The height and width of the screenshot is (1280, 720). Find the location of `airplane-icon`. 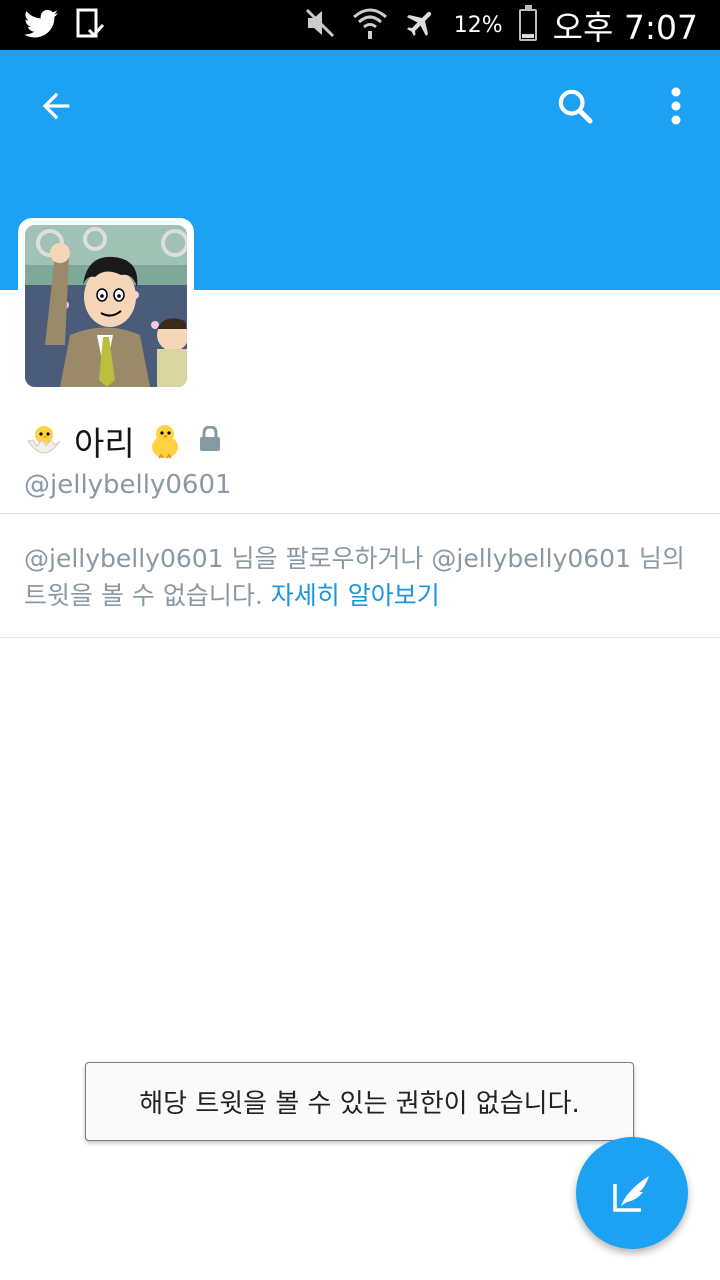

airplane-icon is located at coordinates (421, 25).